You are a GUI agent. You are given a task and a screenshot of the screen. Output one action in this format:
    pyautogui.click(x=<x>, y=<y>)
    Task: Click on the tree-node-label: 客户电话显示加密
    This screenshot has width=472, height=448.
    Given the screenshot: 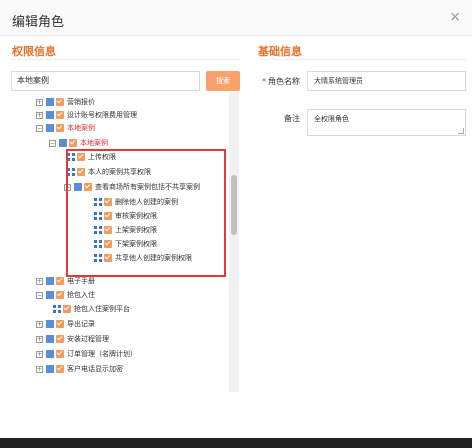 What is the action you would take?
    pyautogui.click(x=95, y=369)
    